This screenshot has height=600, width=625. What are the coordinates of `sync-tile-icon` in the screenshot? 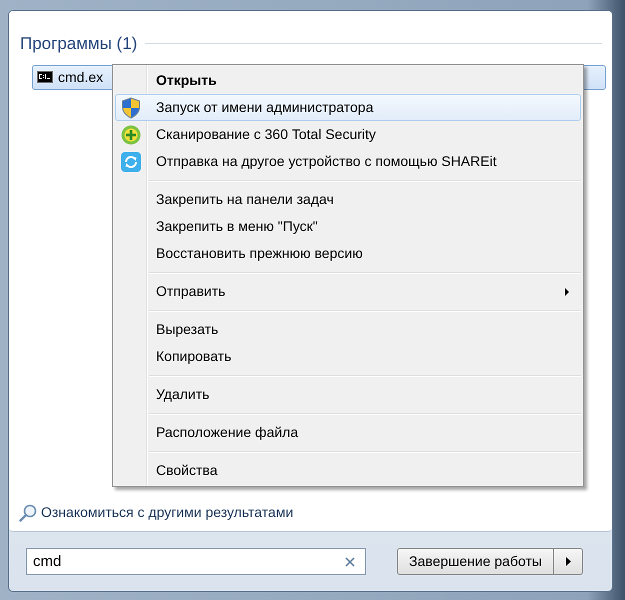 It's located at (131, 162).